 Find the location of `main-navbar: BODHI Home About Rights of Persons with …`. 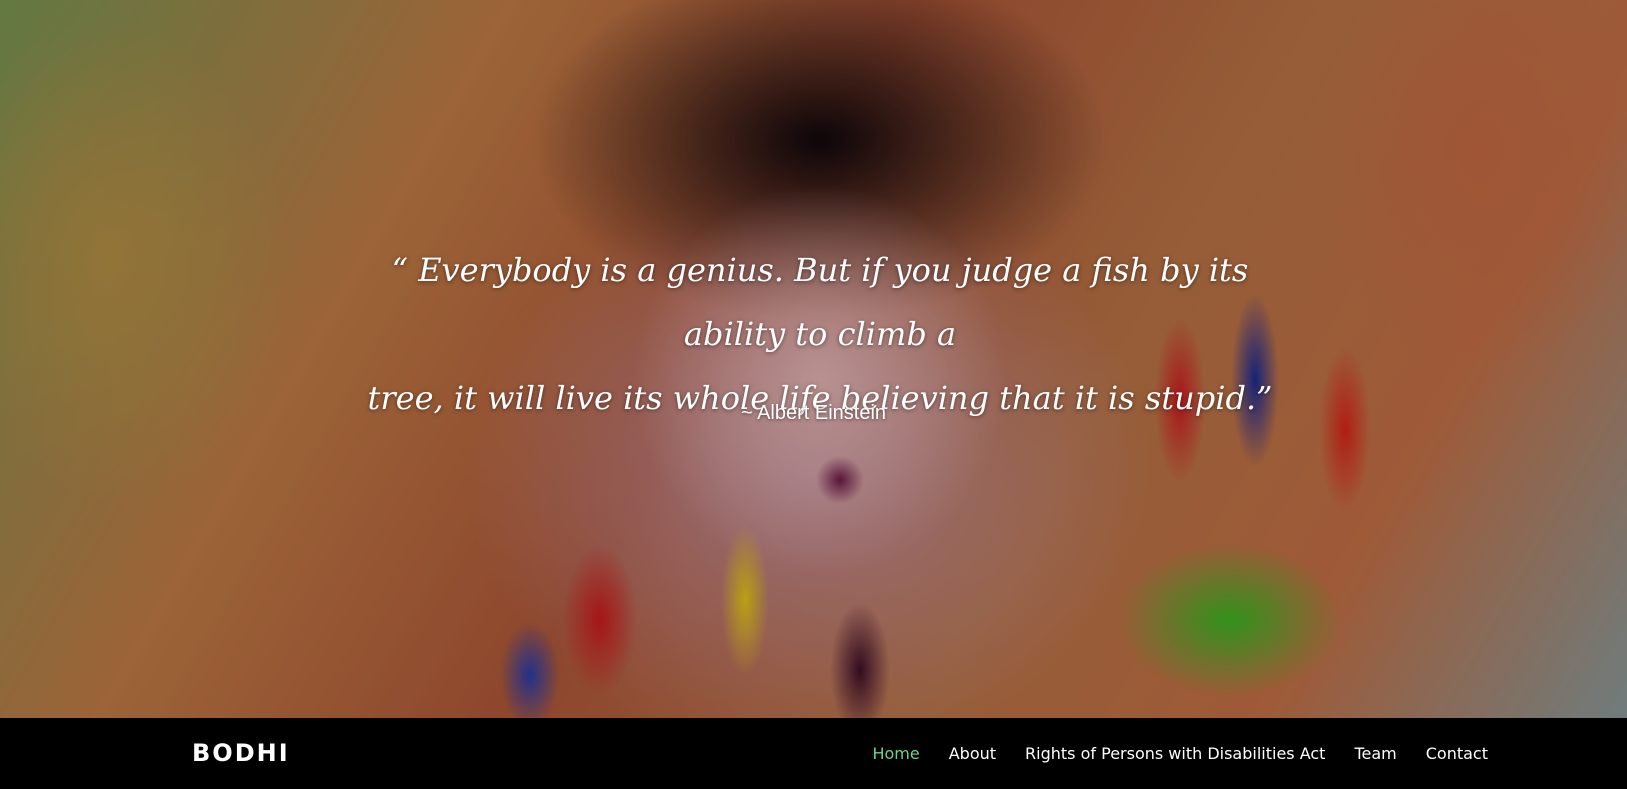

main-navbar: BODHI Home About Rights of Persons with … is located at coordinates (813, 753).